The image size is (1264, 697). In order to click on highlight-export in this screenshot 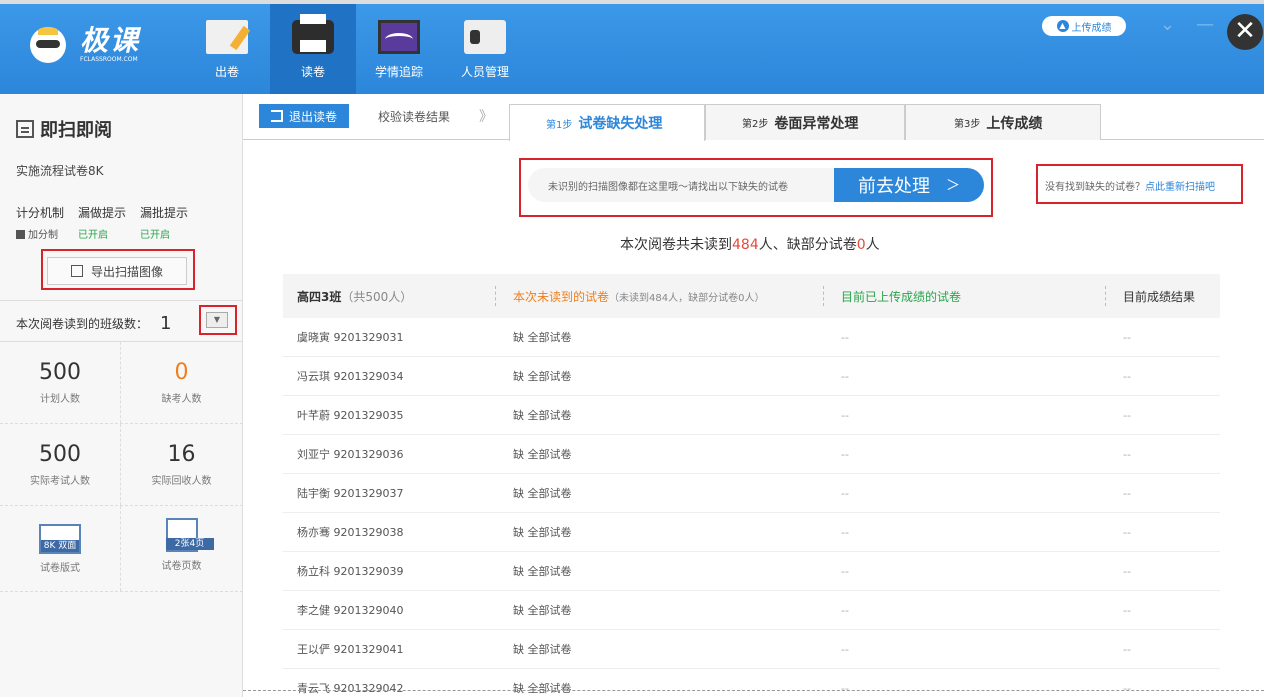, I will do `click(118, 269)`.